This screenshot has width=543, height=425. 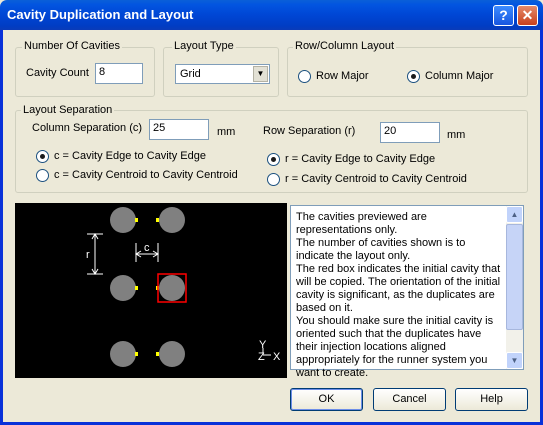 What do you see at coordinates (260, 74) in the screenshot?
I see `chevron-down-icon: ▼` at bounding box center [260, 74].